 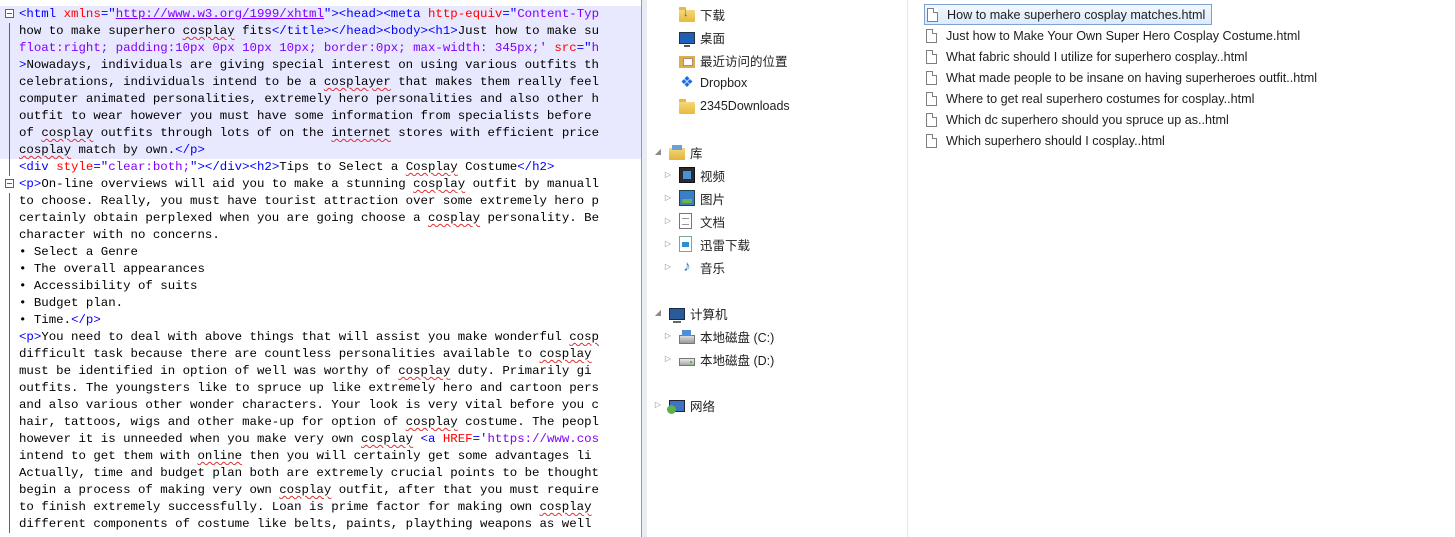 I want to click on code-token: cosplayer, so click(x=357, y=82).